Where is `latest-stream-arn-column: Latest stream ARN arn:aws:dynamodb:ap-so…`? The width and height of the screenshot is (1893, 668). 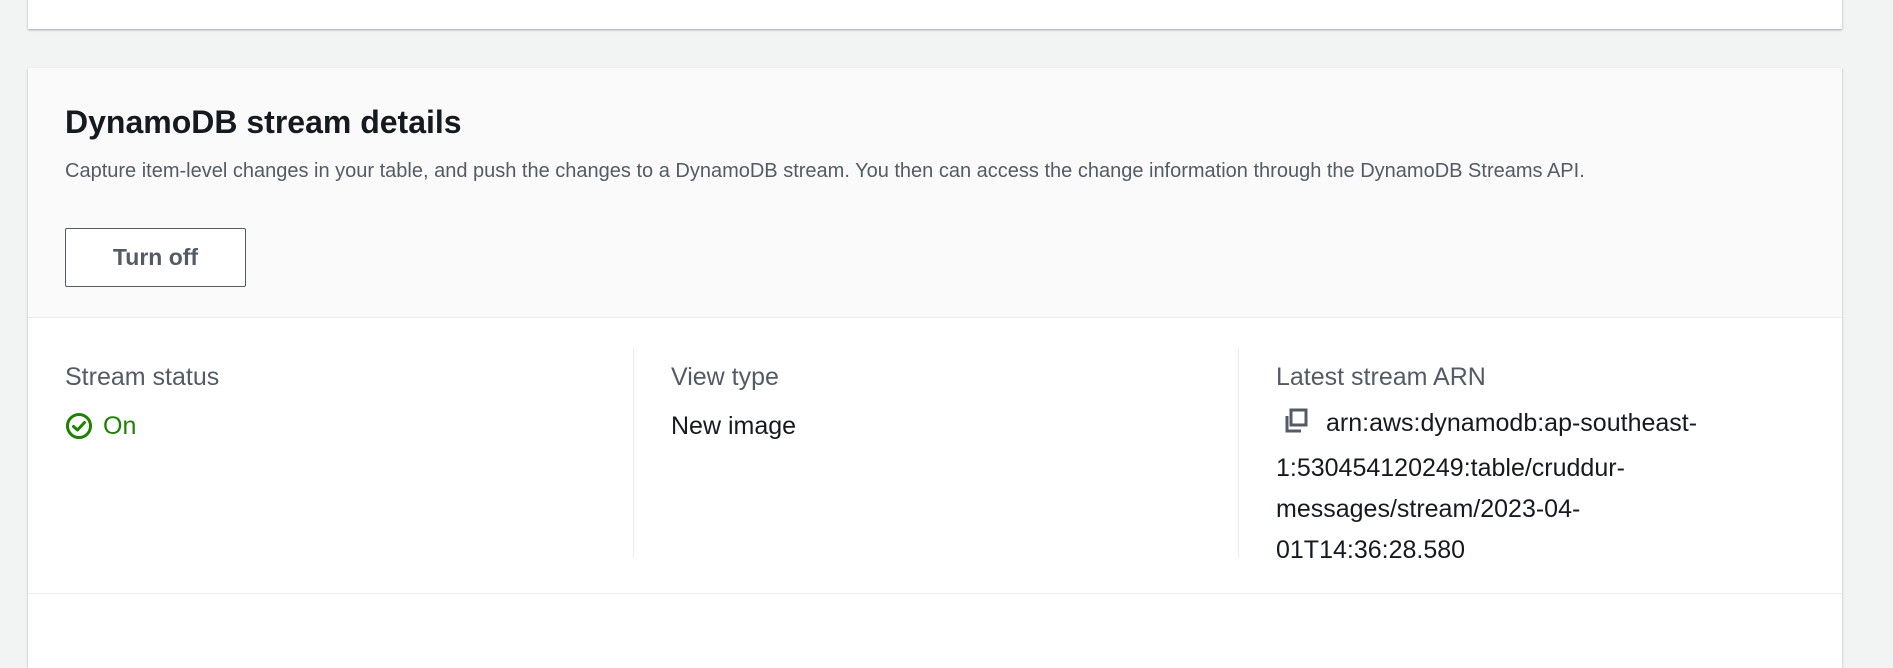 latest-stream-arn-column: Latest stream ARN arn:aws:dynamodb:ap-so… is located at coordinates (1537, 456).